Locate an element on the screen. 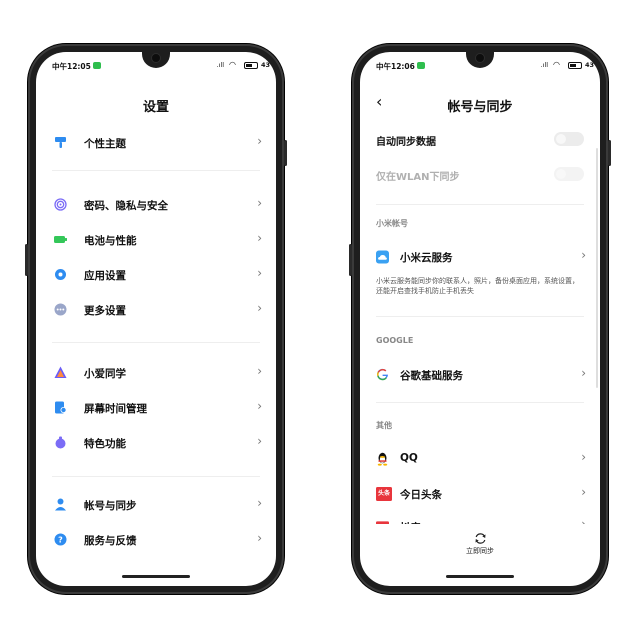 This screenshot has height=637, width=638. settings-item-apps: 应用设置 › is located at coordinates (156, 275).